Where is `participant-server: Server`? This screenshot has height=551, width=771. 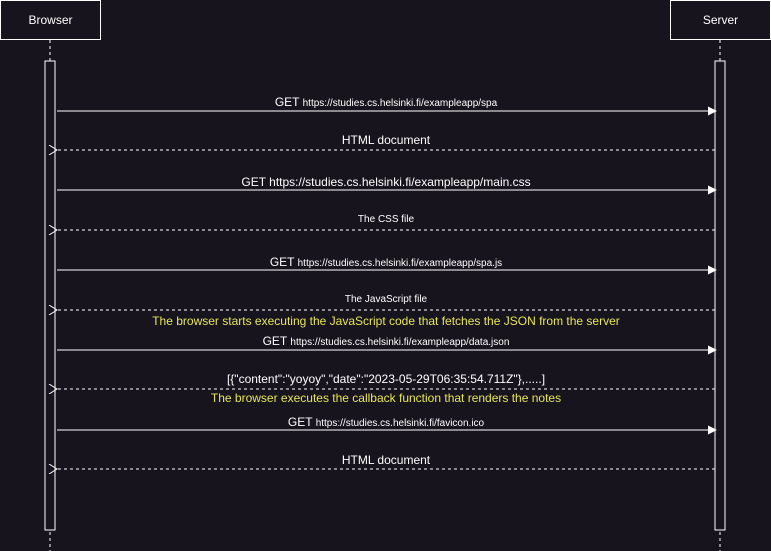 participant-server: Server is located at coordinates (720, 20).